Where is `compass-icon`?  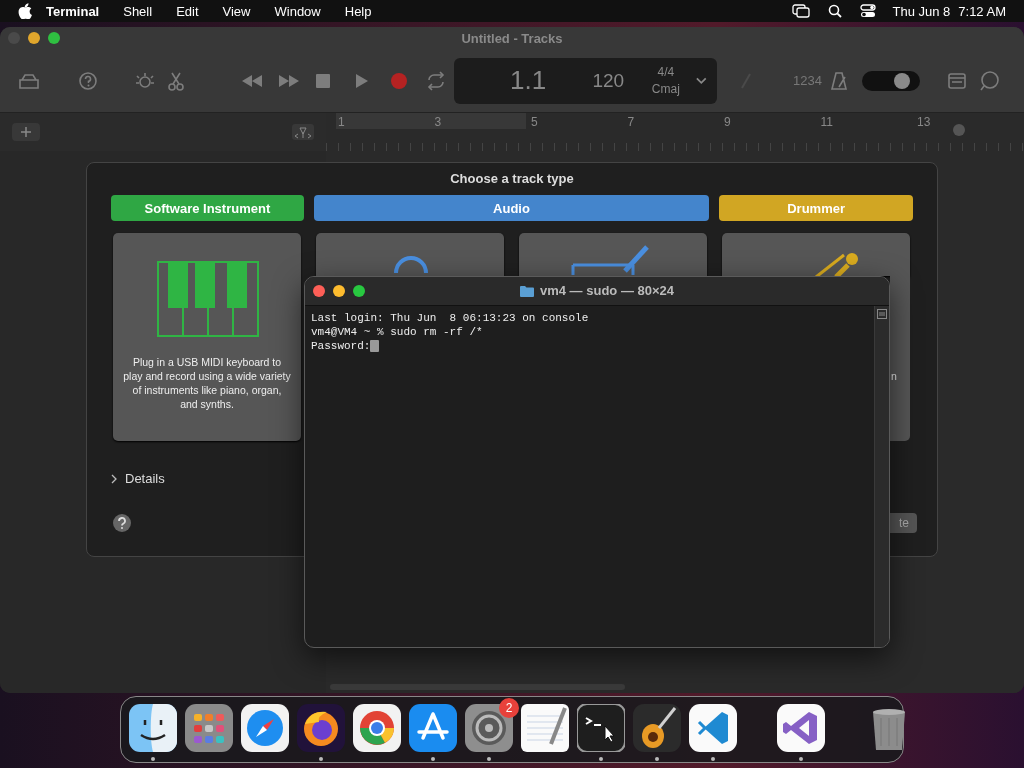 compass-icon is located at coordinates (265, 728).